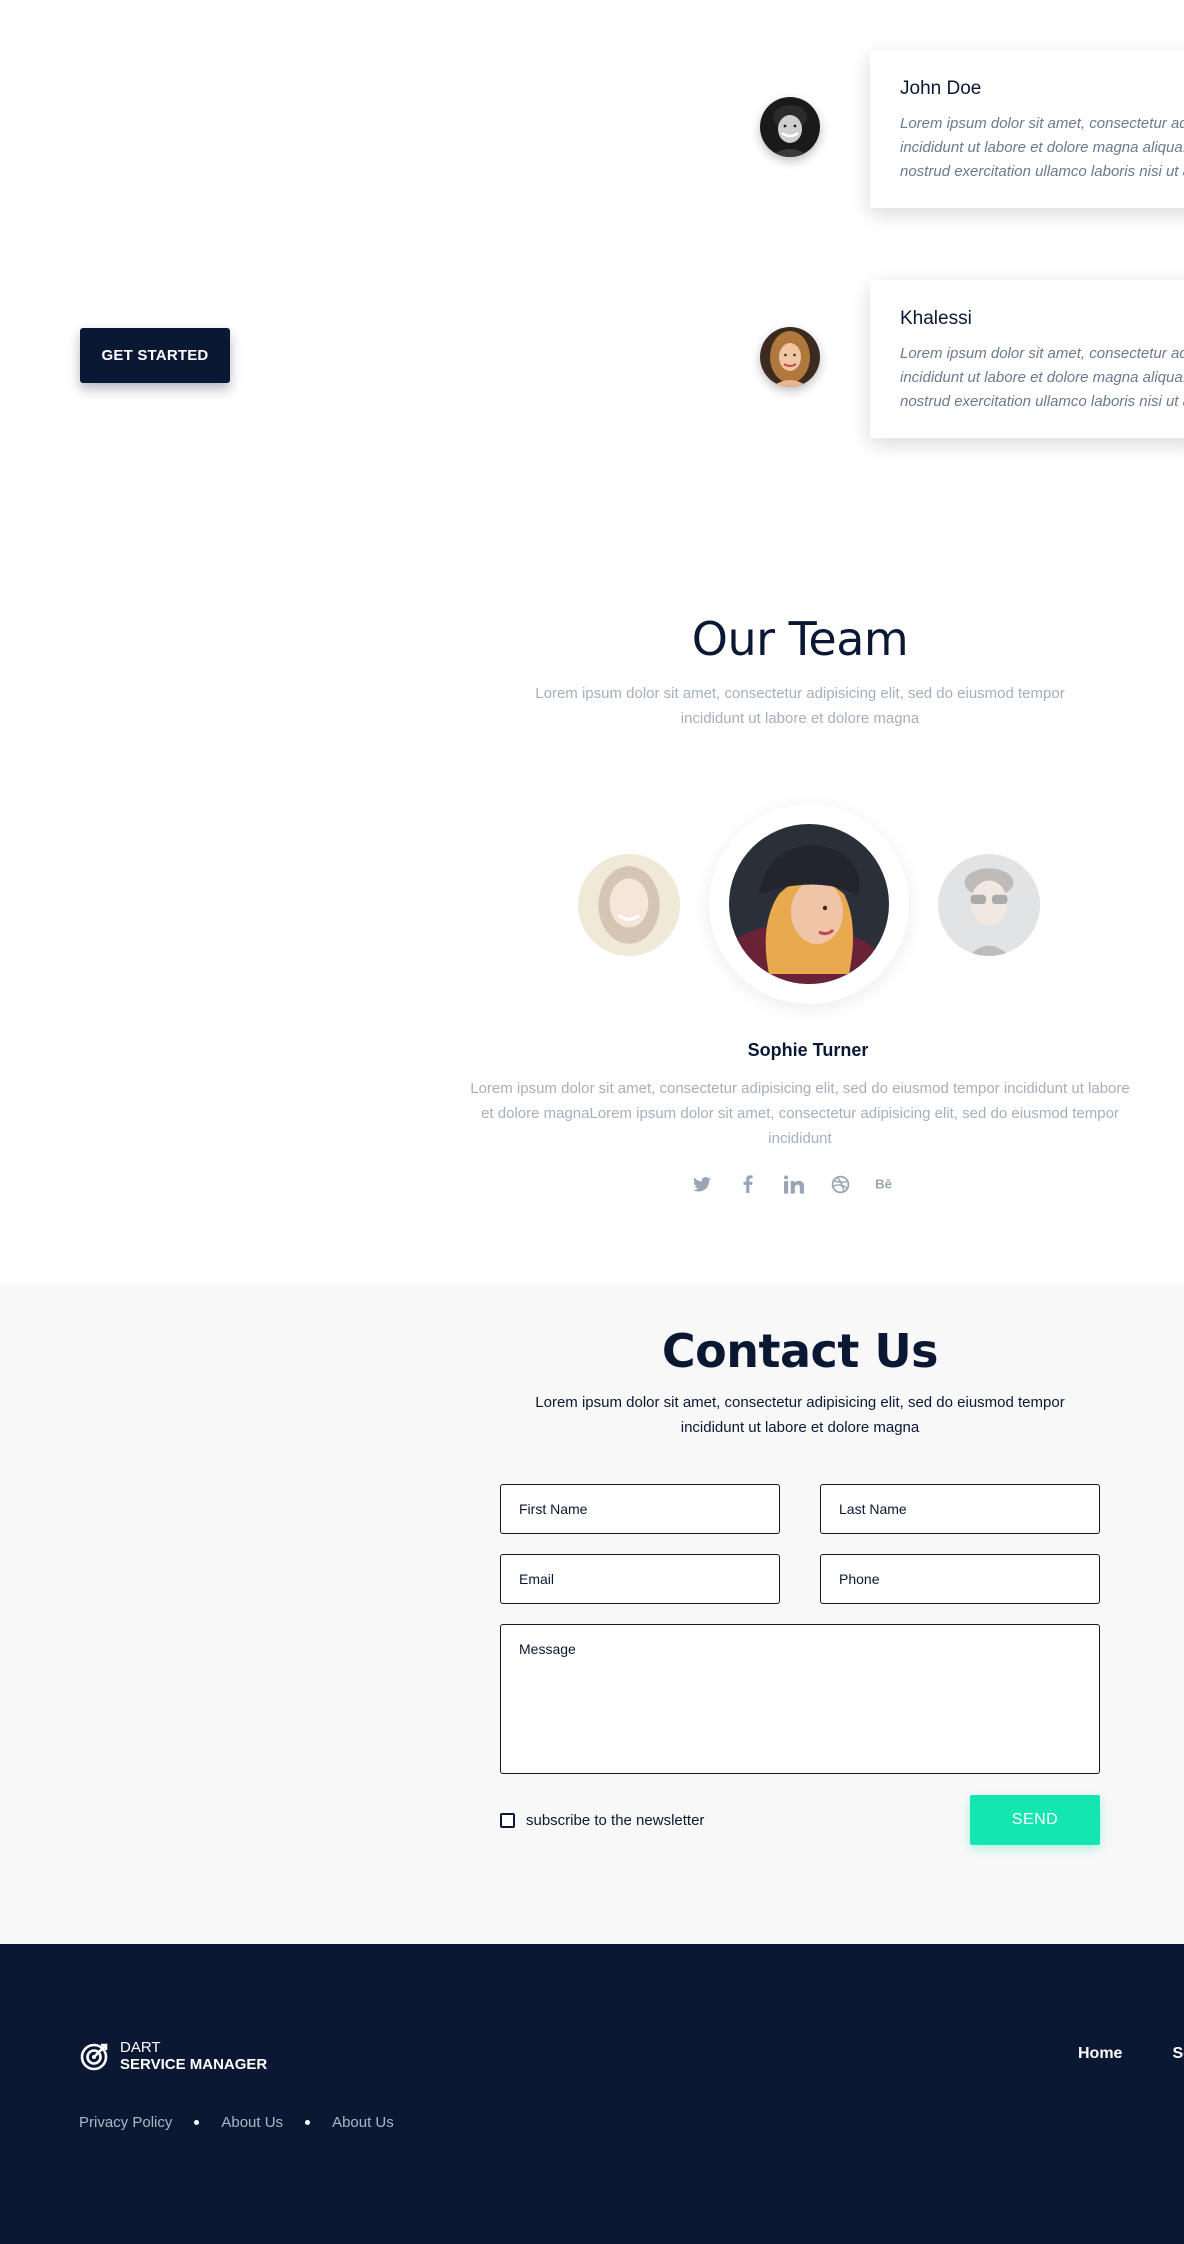  What do you see at coordinates (1035, 1820) in the screenshot?
I see `send-button: SEND` at bounding box center [1035, 1820].